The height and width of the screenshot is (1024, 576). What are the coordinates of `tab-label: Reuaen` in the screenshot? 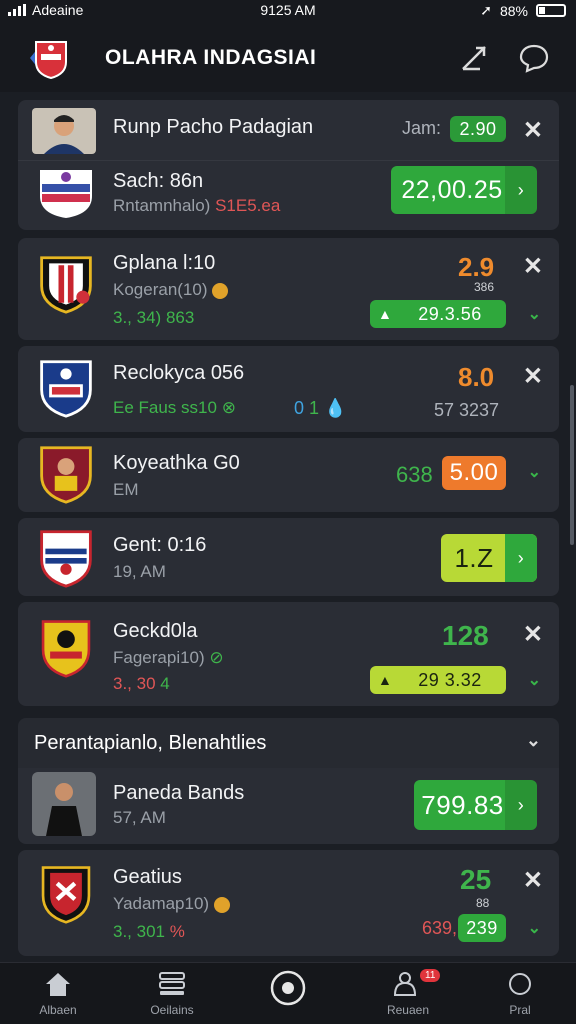 It's located at (408, 1010).